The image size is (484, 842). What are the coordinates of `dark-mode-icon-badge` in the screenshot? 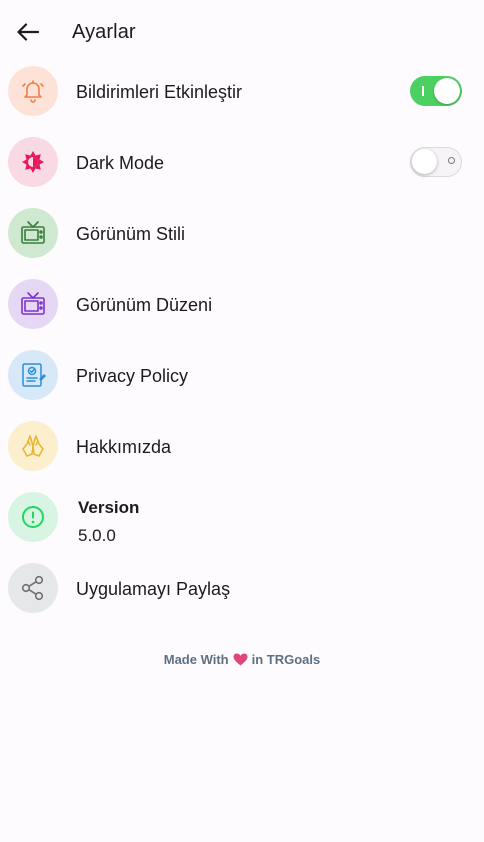 It's located at (33, 162).